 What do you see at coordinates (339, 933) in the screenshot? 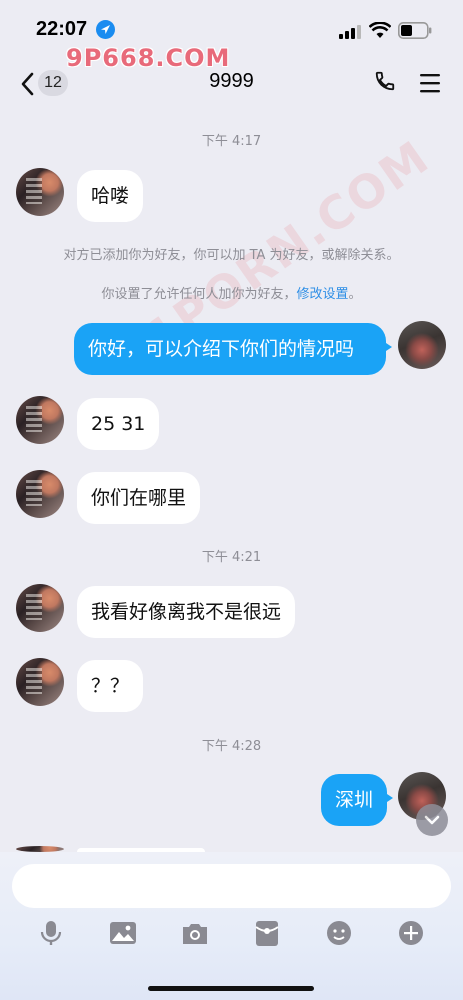
I see `emoji-button` at bounding box center [339, 933].